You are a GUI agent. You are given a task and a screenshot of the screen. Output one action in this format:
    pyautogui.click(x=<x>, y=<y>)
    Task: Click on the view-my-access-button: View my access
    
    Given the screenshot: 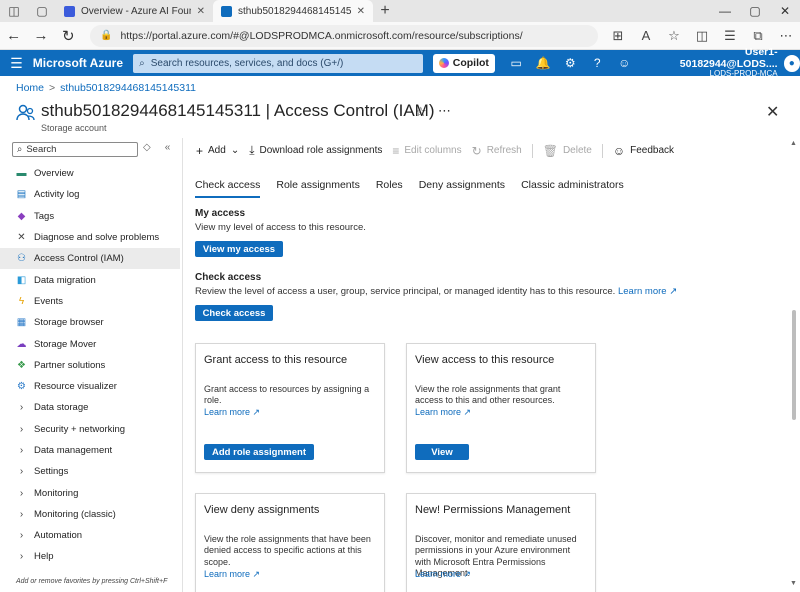 What is the action you would take?
    pyautogui.click(x=239, y=249)
    